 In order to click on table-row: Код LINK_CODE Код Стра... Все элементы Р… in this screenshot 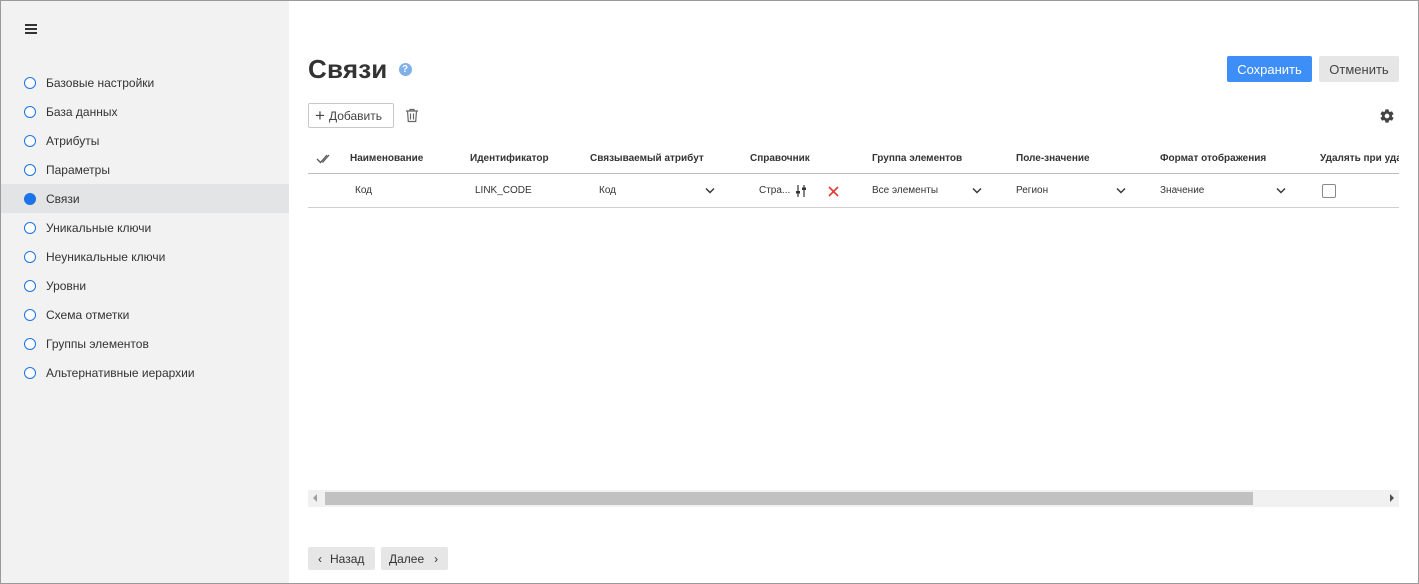, I will do `click(853, 191)`.